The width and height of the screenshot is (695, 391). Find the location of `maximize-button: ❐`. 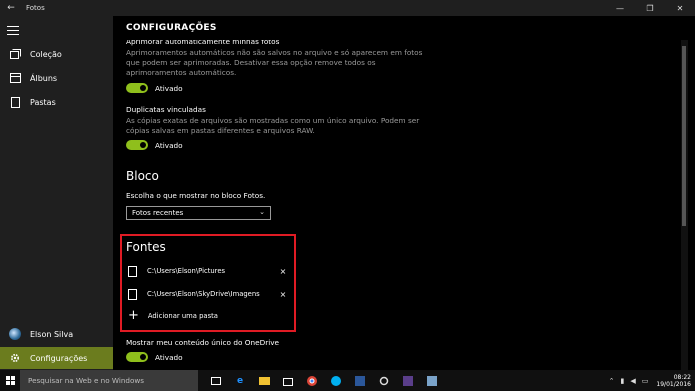

maximize-button: ❐ is located at coordinates (650, 8).